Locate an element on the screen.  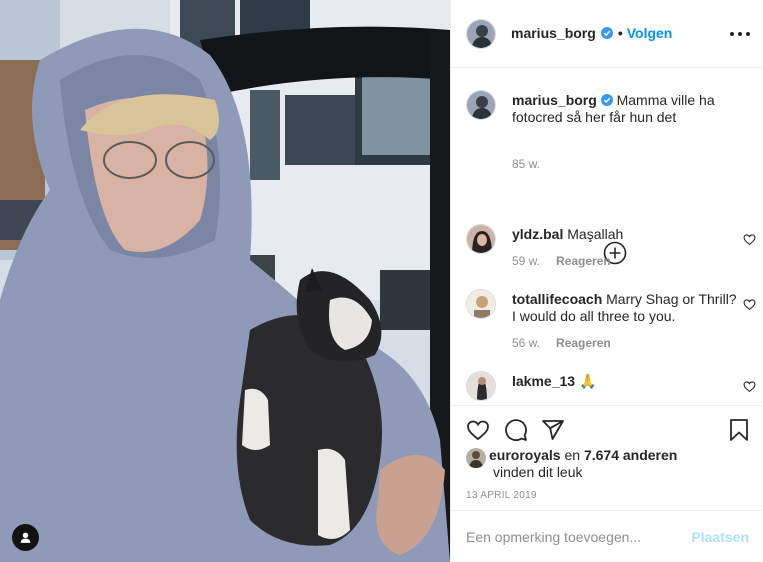
comment-text: yldz.bal Maşallah is located at coordinates (626, 234).